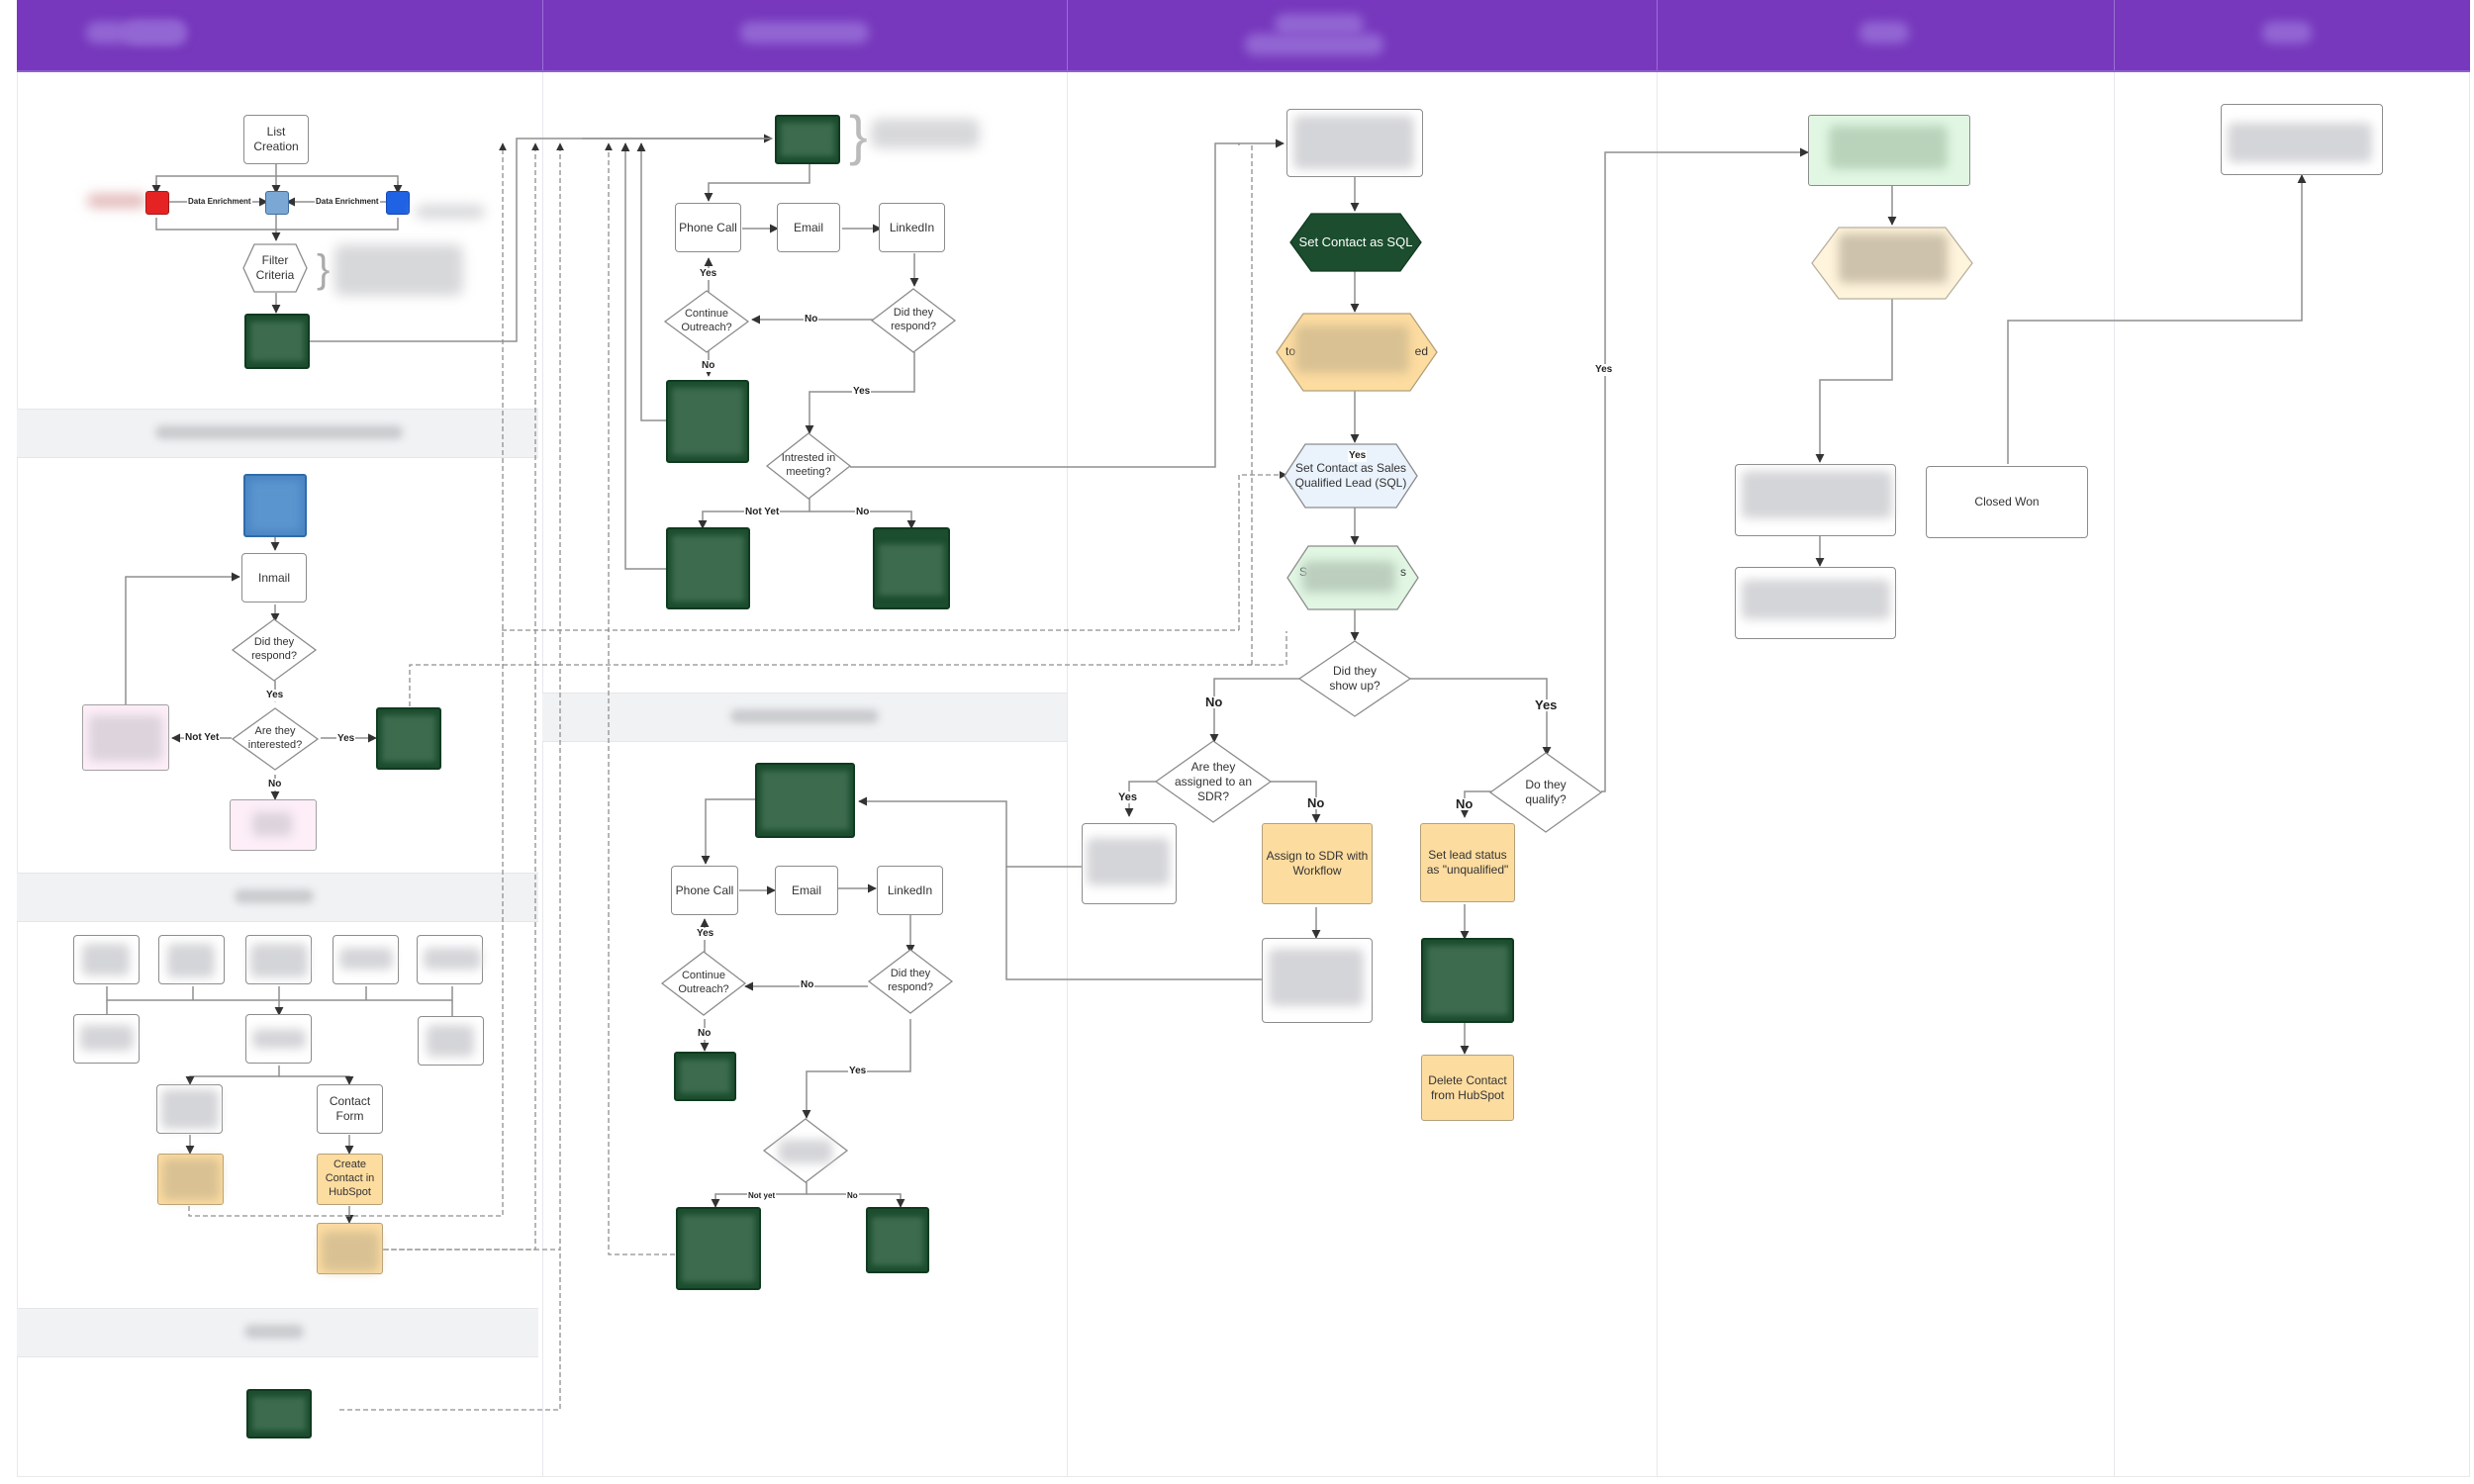 This screenshot has width=2474, height=1484. Describe the element at coordinates (278, 1332) in the screenshot. I see `sublane-band-events` at that location.